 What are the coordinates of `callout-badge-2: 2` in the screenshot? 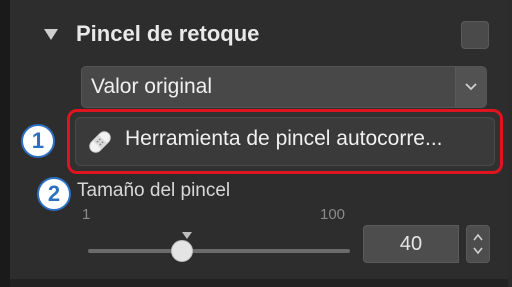 It's located at (54, 194).